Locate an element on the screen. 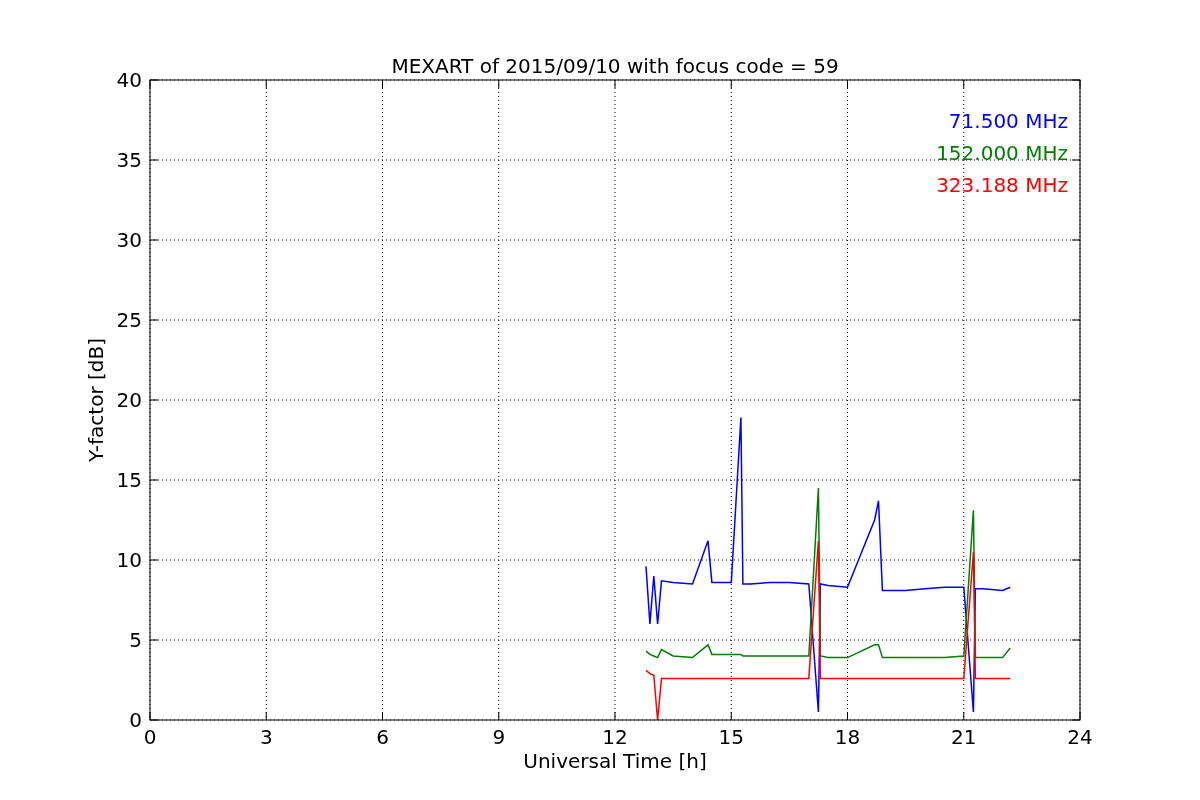  x-axis-label: Universal Time [h] is located at coordinates (615, 761).